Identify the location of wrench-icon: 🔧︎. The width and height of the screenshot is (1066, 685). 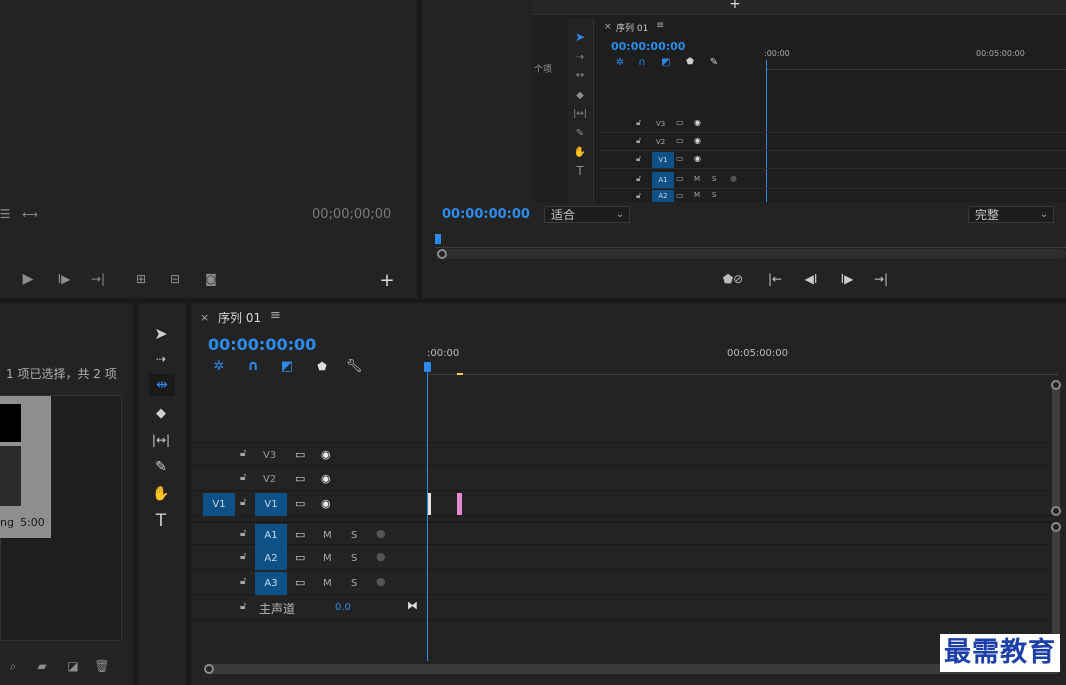
(354, 366).